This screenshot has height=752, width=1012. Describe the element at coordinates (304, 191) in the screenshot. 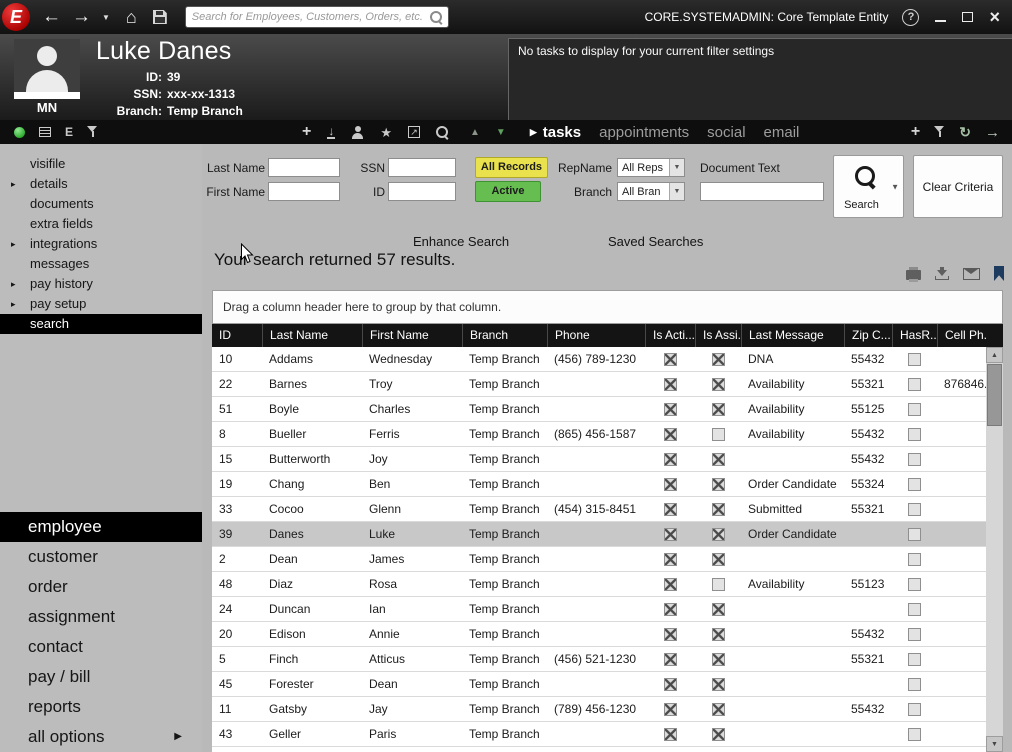

I see `first-name-input` at that location.